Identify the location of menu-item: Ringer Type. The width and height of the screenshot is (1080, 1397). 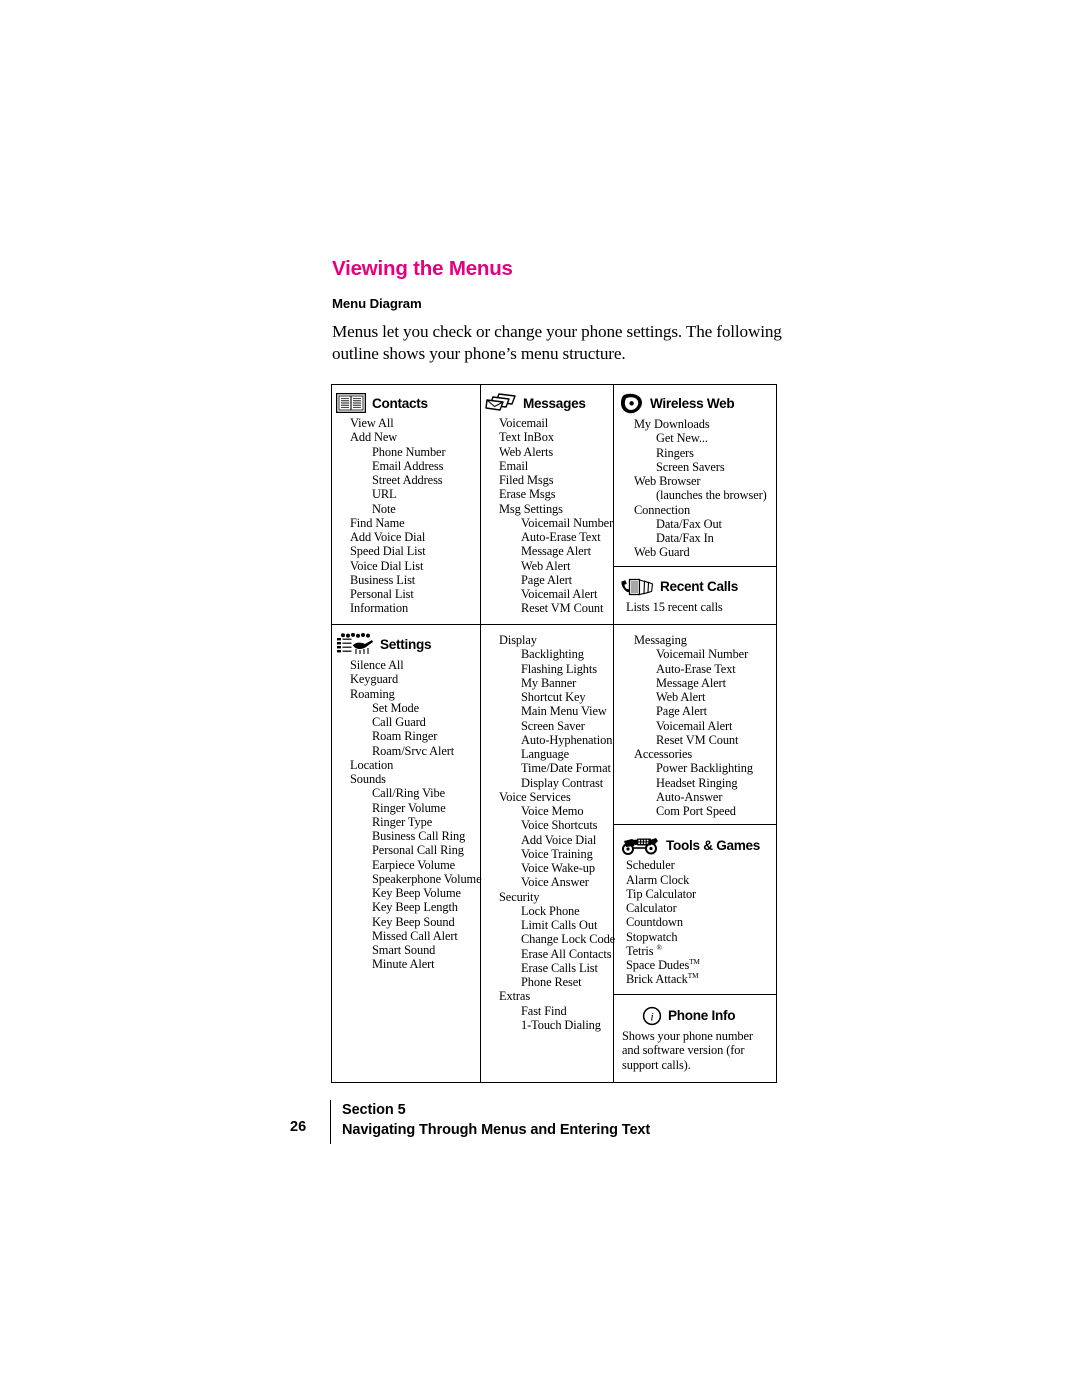
(402, 821).